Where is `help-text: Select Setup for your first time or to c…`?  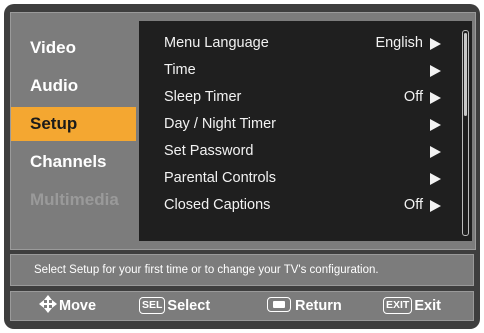
help-text: Select Setup for your first time or to c… is located at coordinates (206, 270).